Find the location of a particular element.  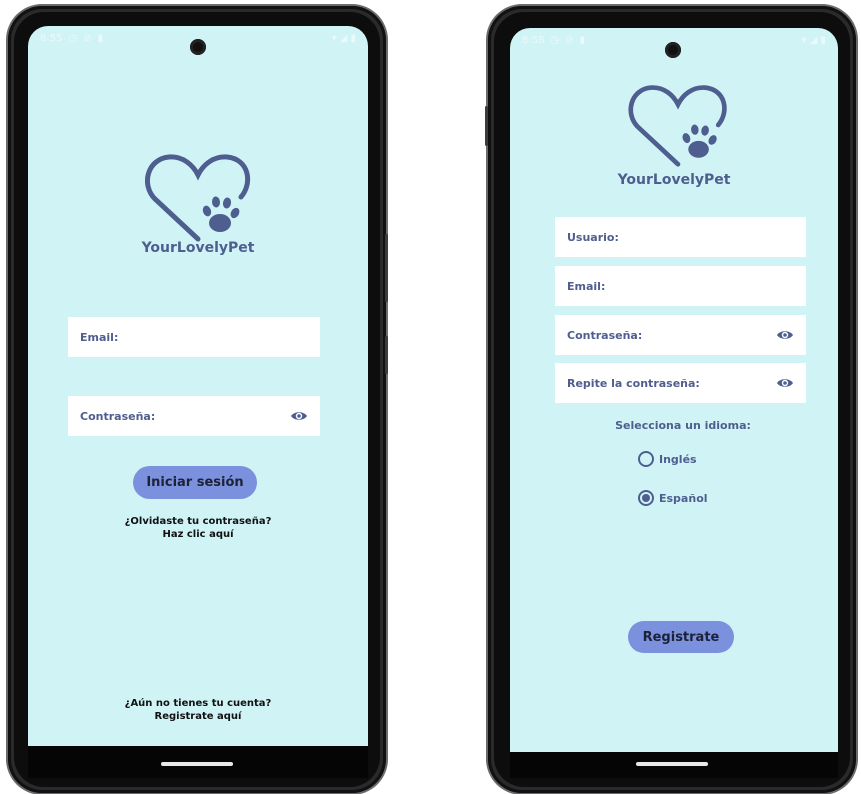

forgot-password-line1: ¿Olvidaste tu contraseña? is located at coordinates (198, 521).